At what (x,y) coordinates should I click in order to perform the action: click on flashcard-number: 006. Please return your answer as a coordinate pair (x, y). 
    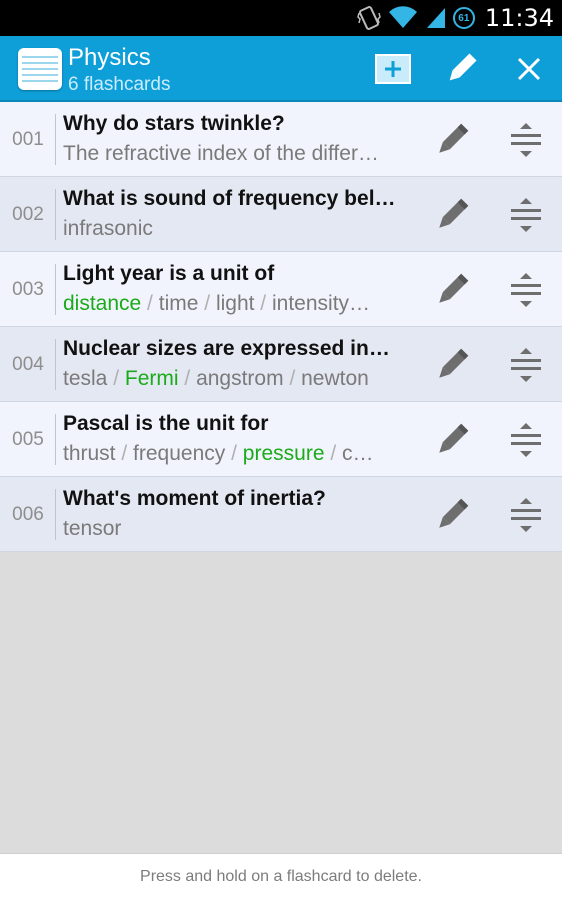
    Looking at the image, I should click on (28, 514).